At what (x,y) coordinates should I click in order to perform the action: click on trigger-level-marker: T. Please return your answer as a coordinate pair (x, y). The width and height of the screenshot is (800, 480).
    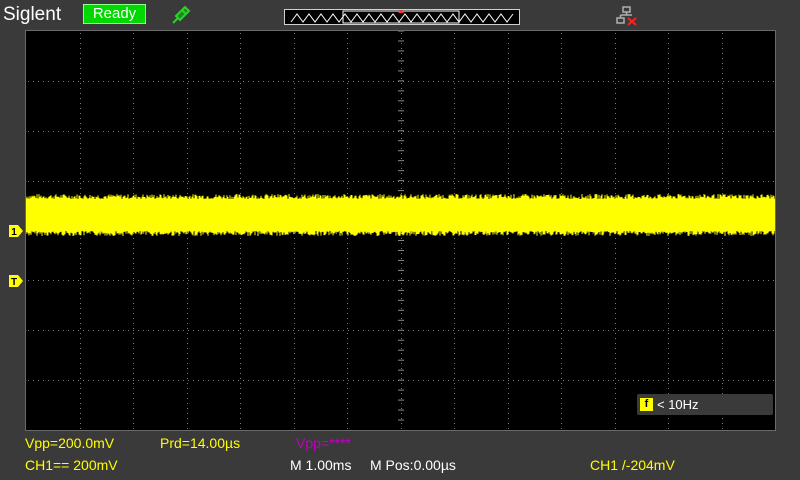
    Looking at the image, I should click on (16, 281).